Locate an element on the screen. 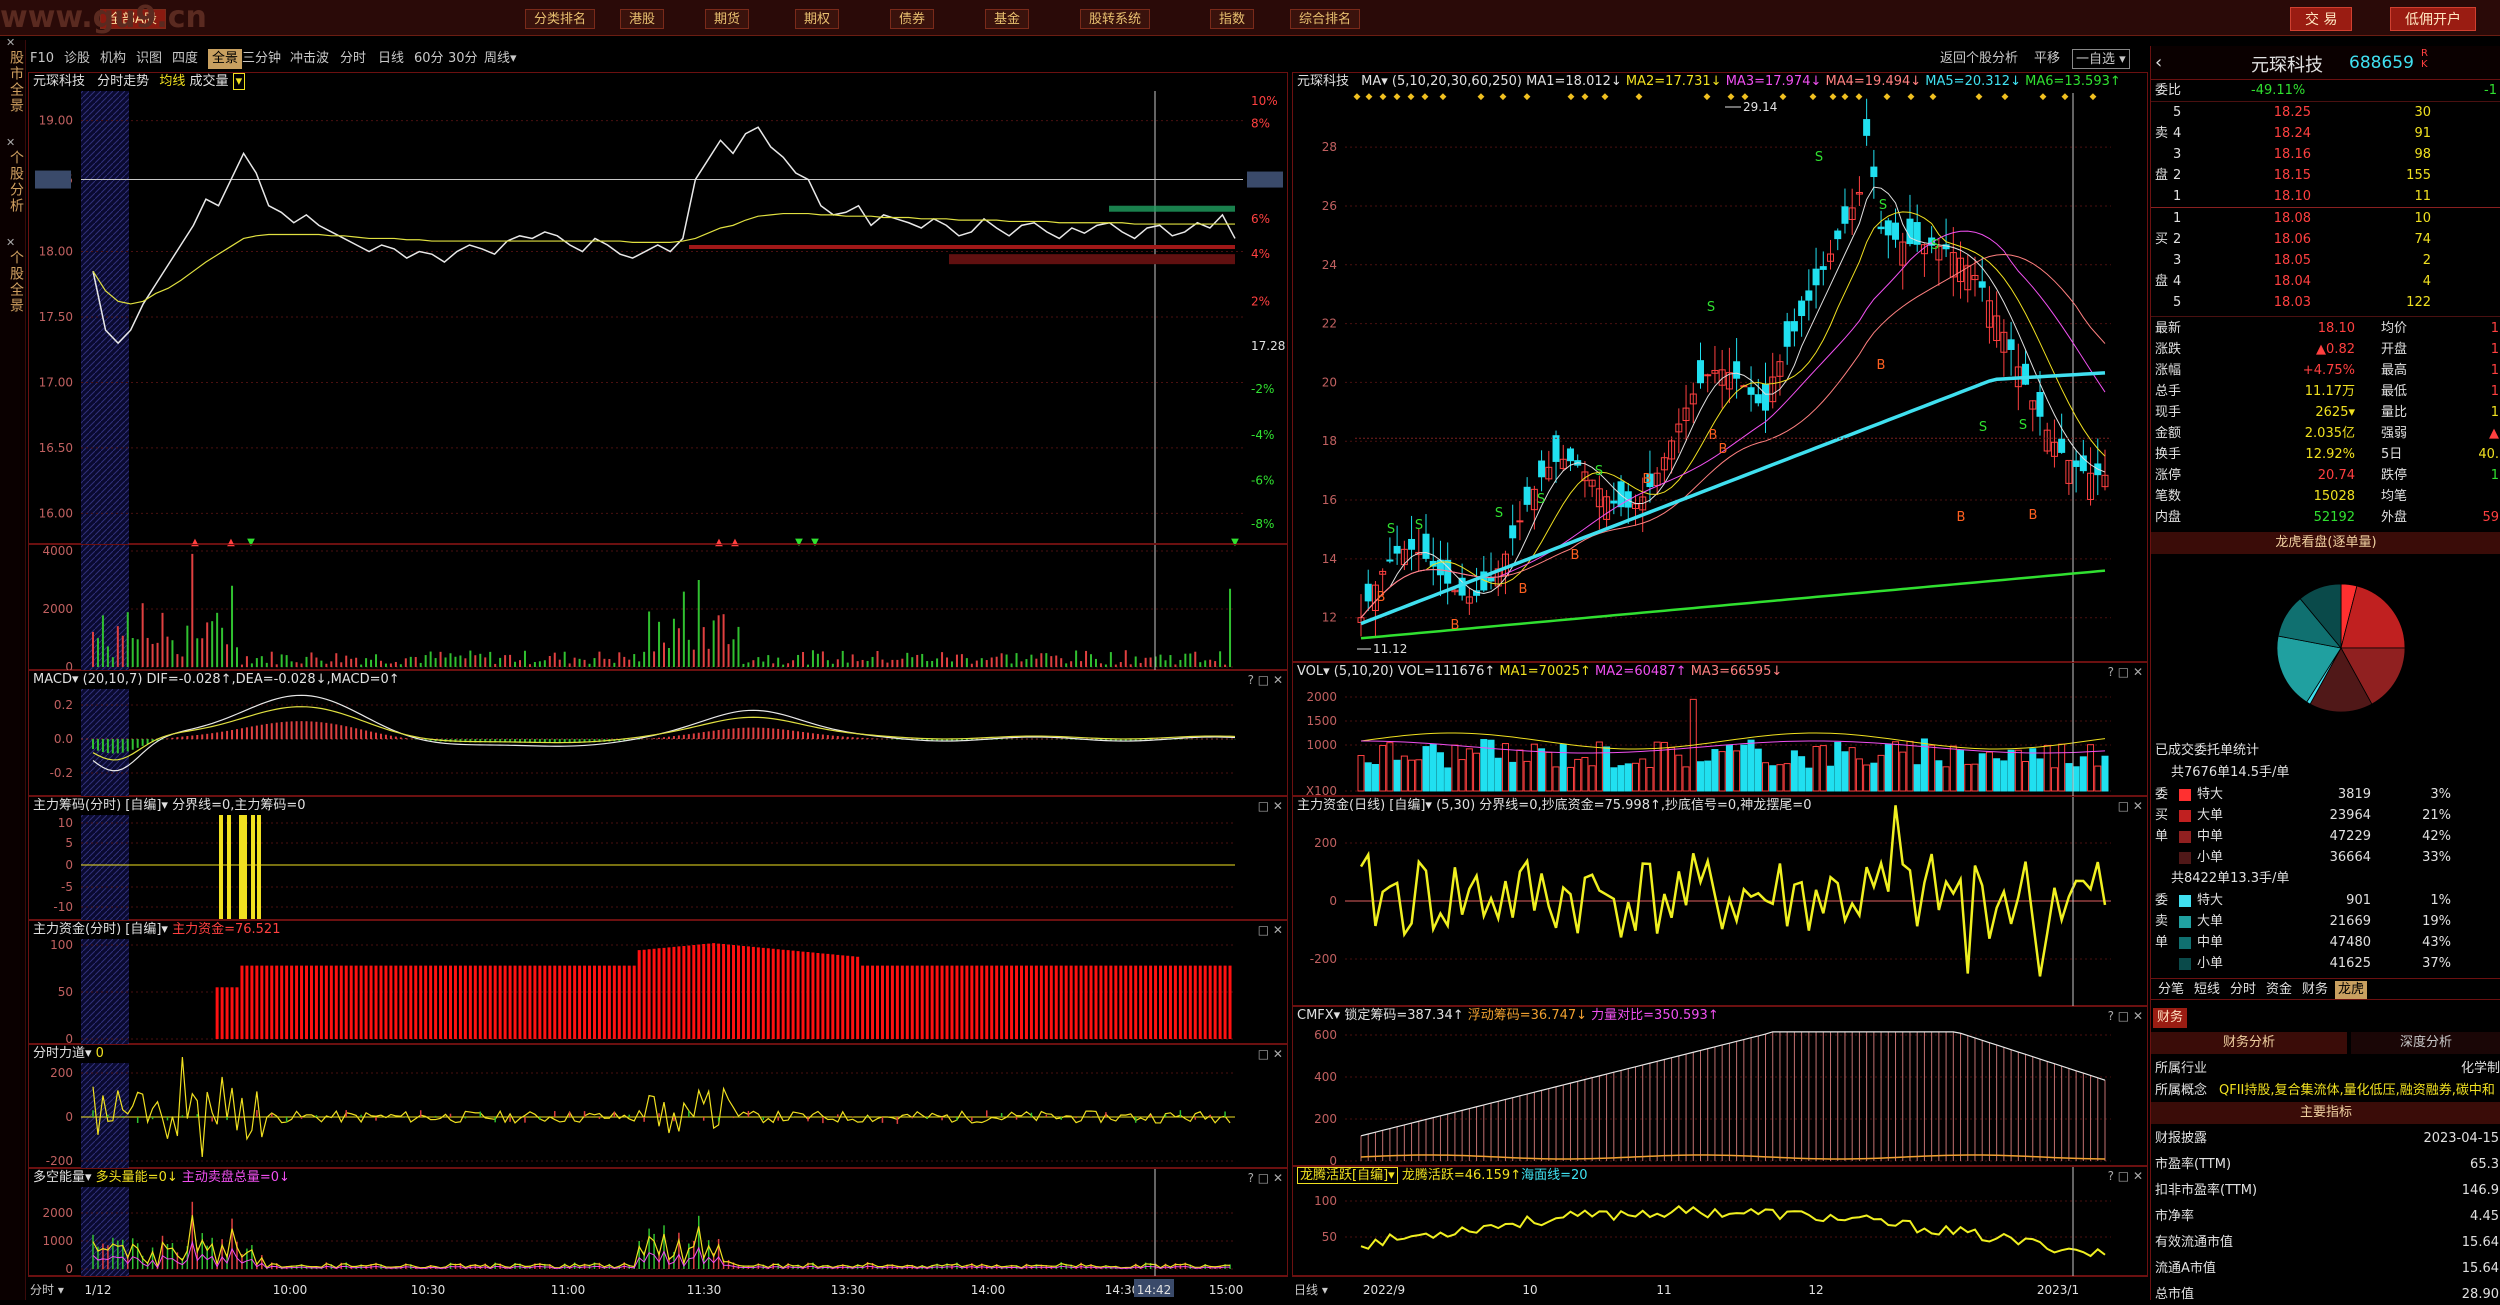  industry-label: 所属行业 is located at coordinates (2181, 1068).